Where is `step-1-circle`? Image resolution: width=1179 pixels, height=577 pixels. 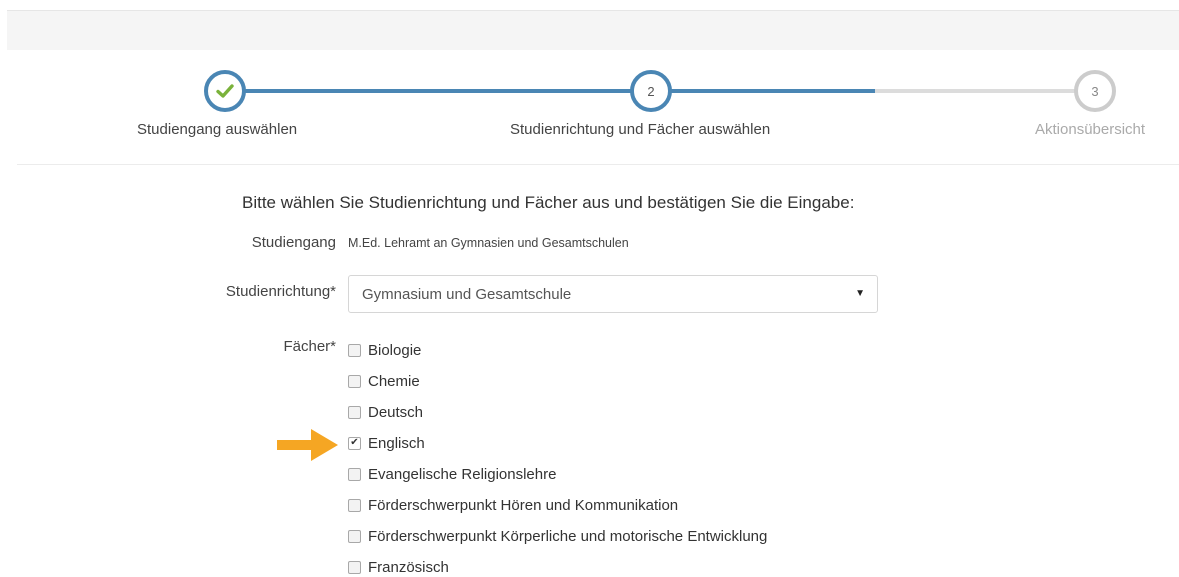
step-1-circle is located at coordinates (225, 91).